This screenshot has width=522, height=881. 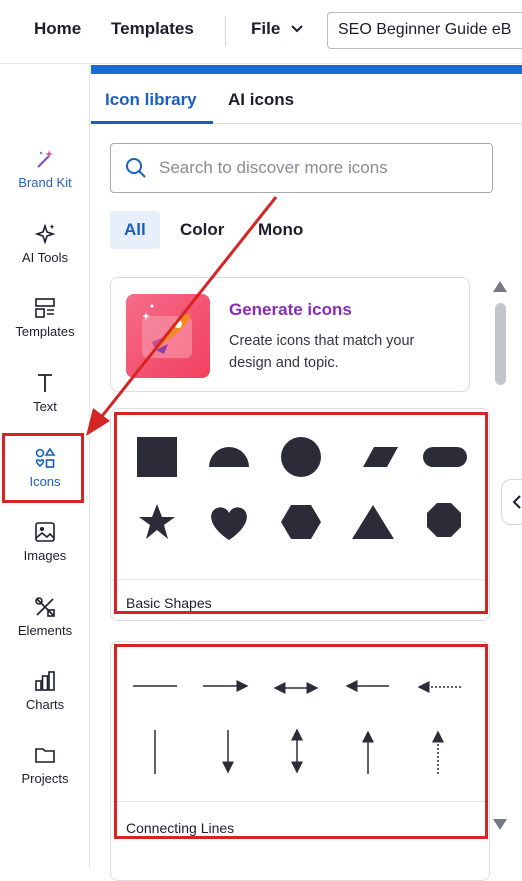 I want to click on sidebar-item-brand-kit: Brand Kit, so click(x=45, y=180).